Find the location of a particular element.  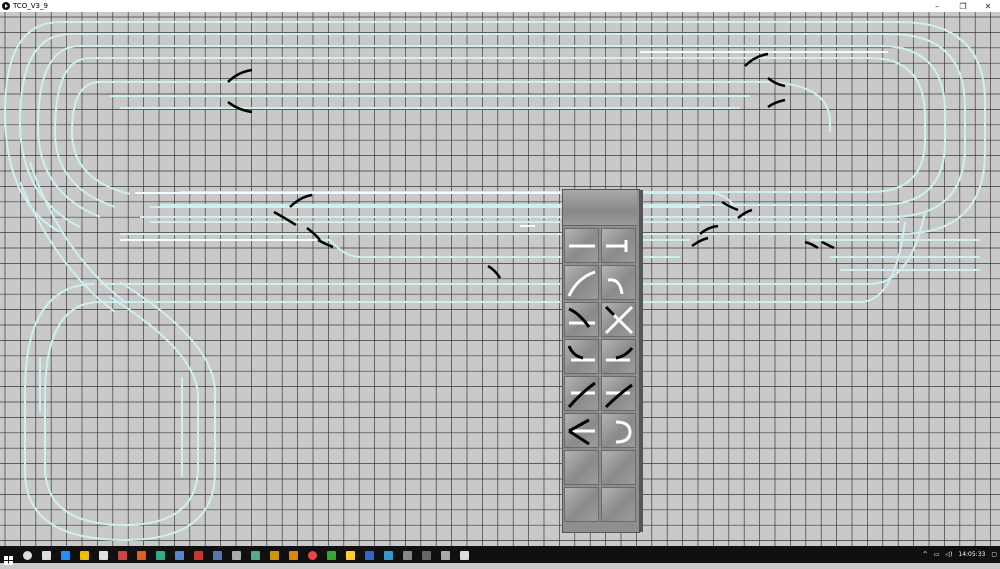

system-tray: ^ ▭ ◁) 14:05:33 ▢ is located at coordinates (960, 554).